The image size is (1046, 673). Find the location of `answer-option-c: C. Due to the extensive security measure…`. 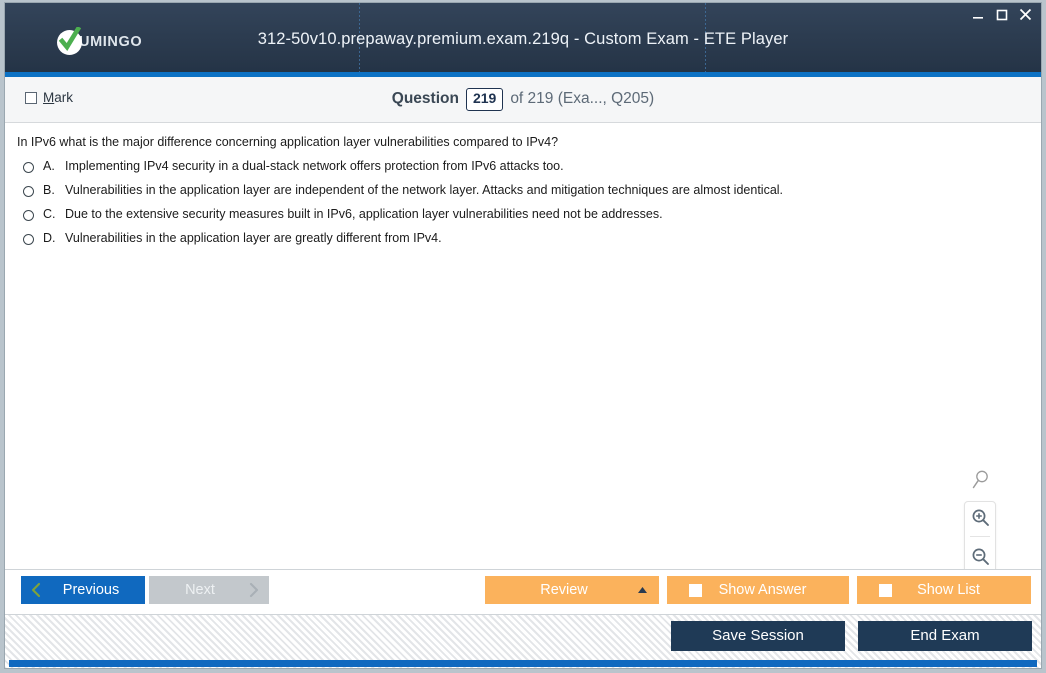

answer-option-c: C. Due to the extensive security measure… is located at coordinates (524, 219).